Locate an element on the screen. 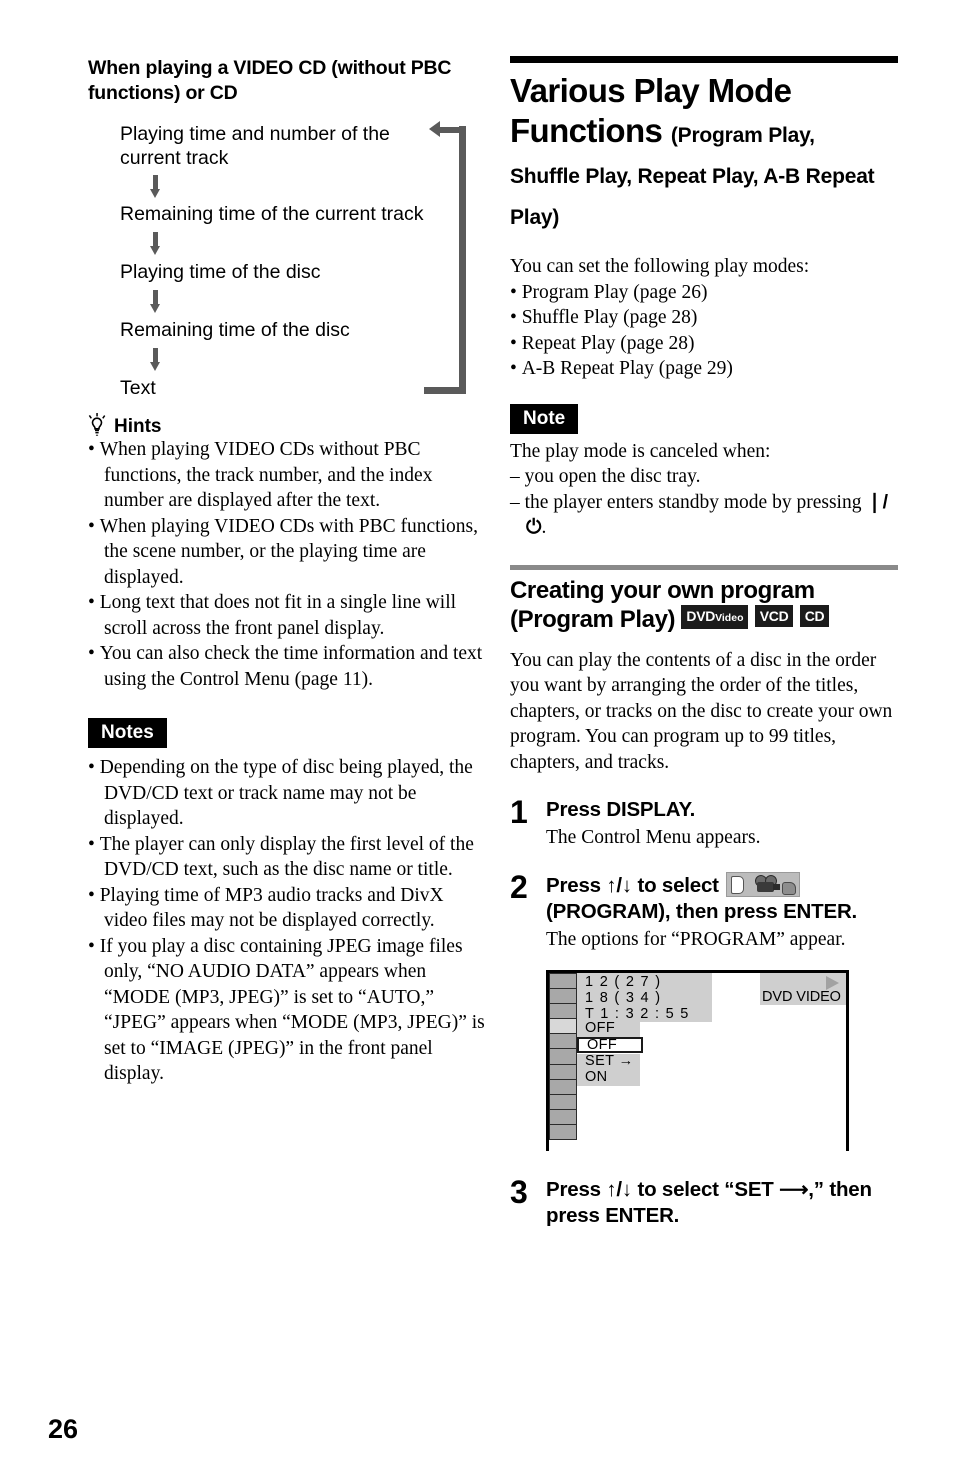 The image size is (954, 1483). hand-glyph is located at coordinates (789, 888).